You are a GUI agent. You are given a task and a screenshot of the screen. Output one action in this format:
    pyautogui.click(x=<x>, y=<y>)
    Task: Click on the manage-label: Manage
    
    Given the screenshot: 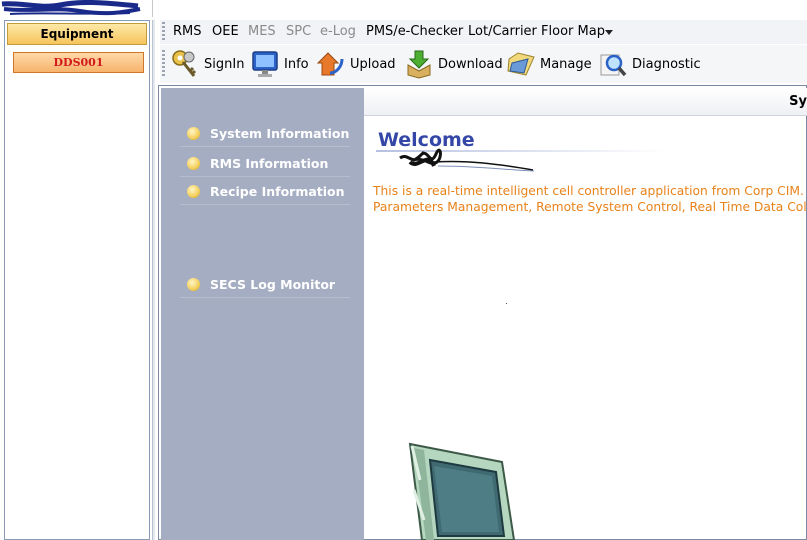 What is the action you would take?
    pyautogui.click(x=566, y=64)
    